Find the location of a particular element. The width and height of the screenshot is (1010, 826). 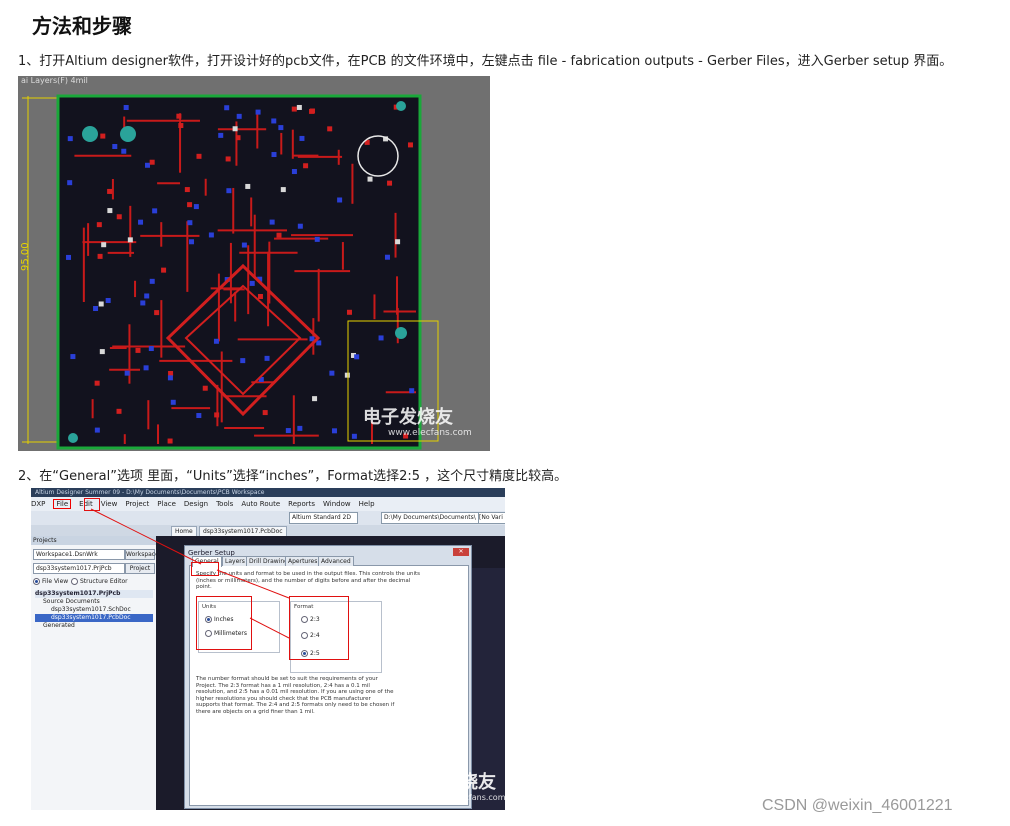

pcb-layer-label: ai Layers(F) 4mil is located at coordinates (54, 80).